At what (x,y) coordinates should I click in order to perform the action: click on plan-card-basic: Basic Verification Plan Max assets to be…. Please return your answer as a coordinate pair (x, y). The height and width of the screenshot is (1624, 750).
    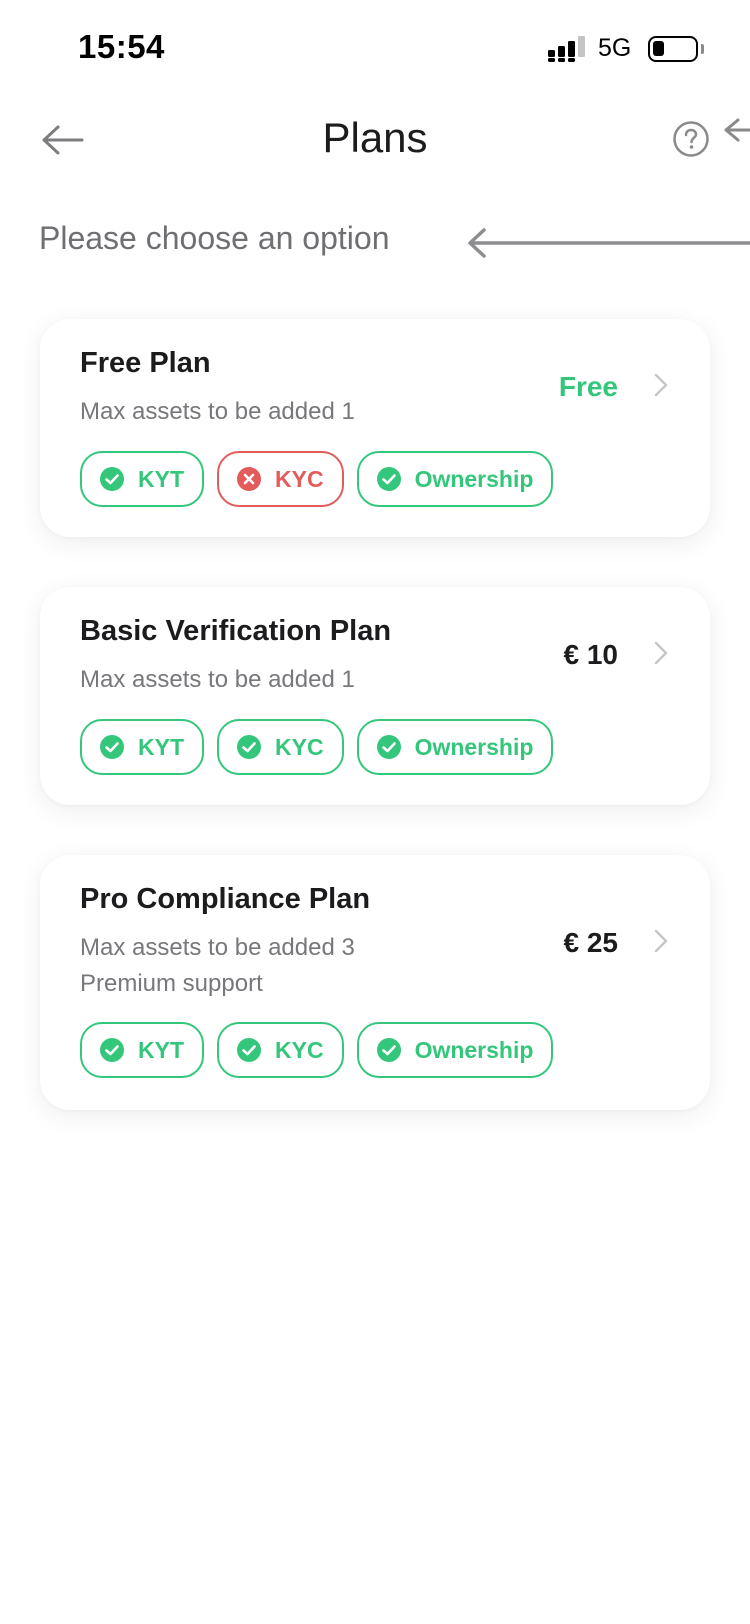
    Looking at the image, I should click on (375, 696).